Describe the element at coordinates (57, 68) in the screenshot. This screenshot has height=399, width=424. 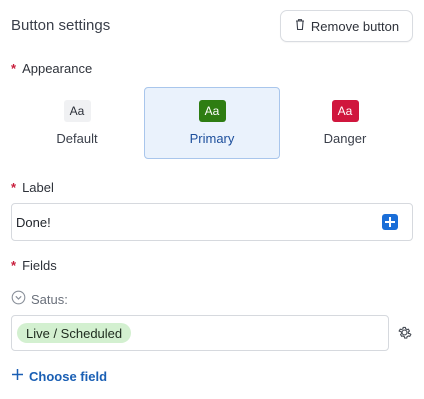
I see `appearance-label-text: Appearance` at that location.